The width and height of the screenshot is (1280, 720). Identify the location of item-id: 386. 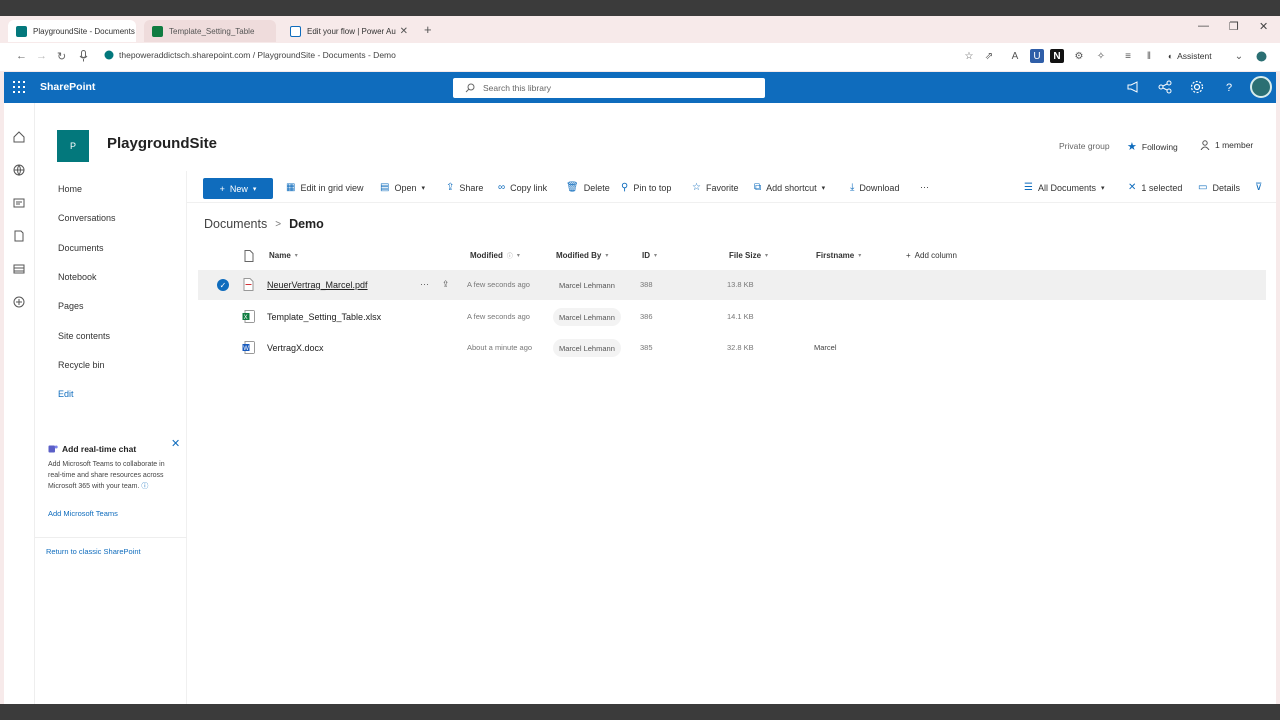
(646, 316).